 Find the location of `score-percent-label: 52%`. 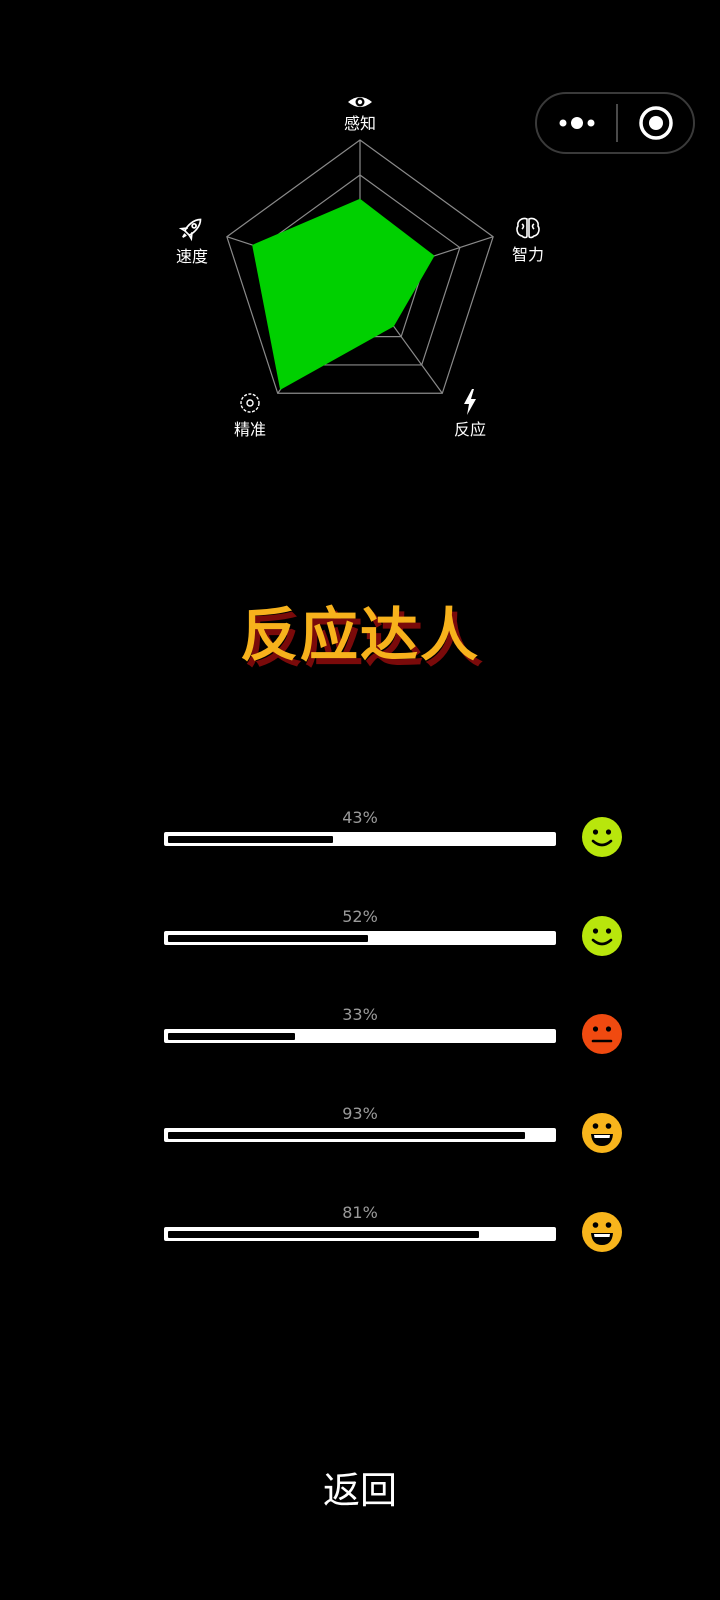

score-percent-label: 52% is located at coordinates (360, 916).